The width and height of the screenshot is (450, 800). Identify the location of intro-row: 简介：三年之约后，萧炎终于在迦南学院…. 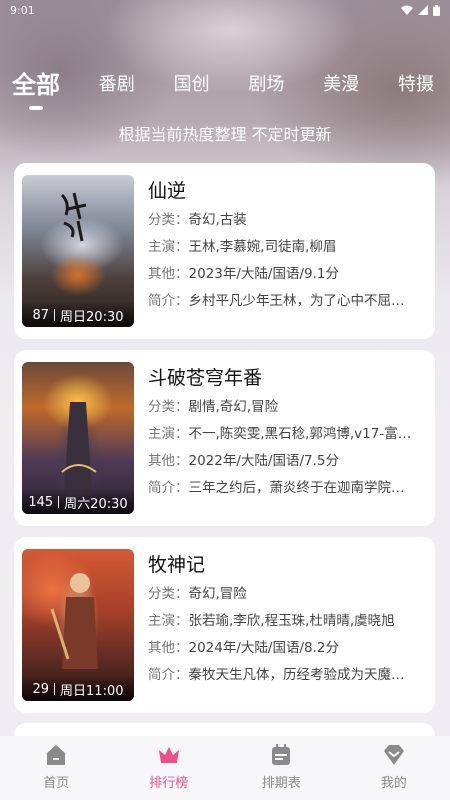
(290, 488).